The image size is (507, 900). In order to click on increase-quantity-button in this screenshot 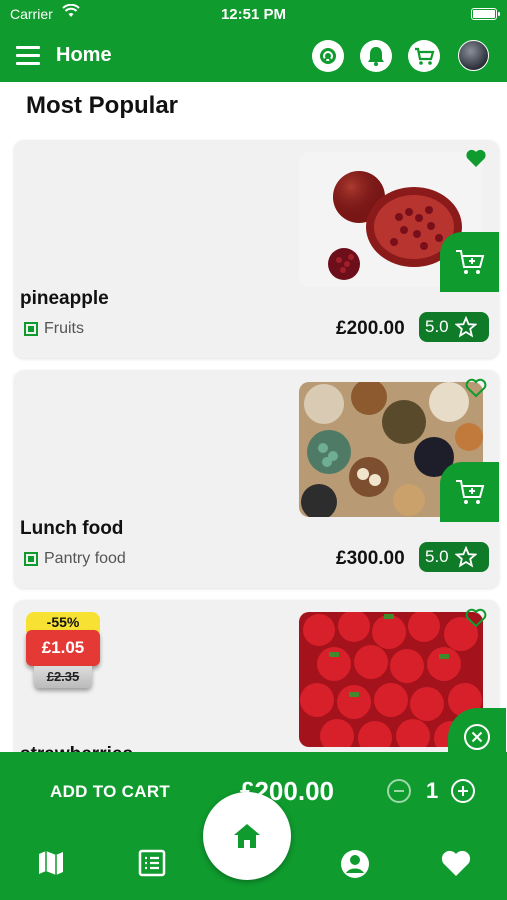, I will do `click(463, 793)`.